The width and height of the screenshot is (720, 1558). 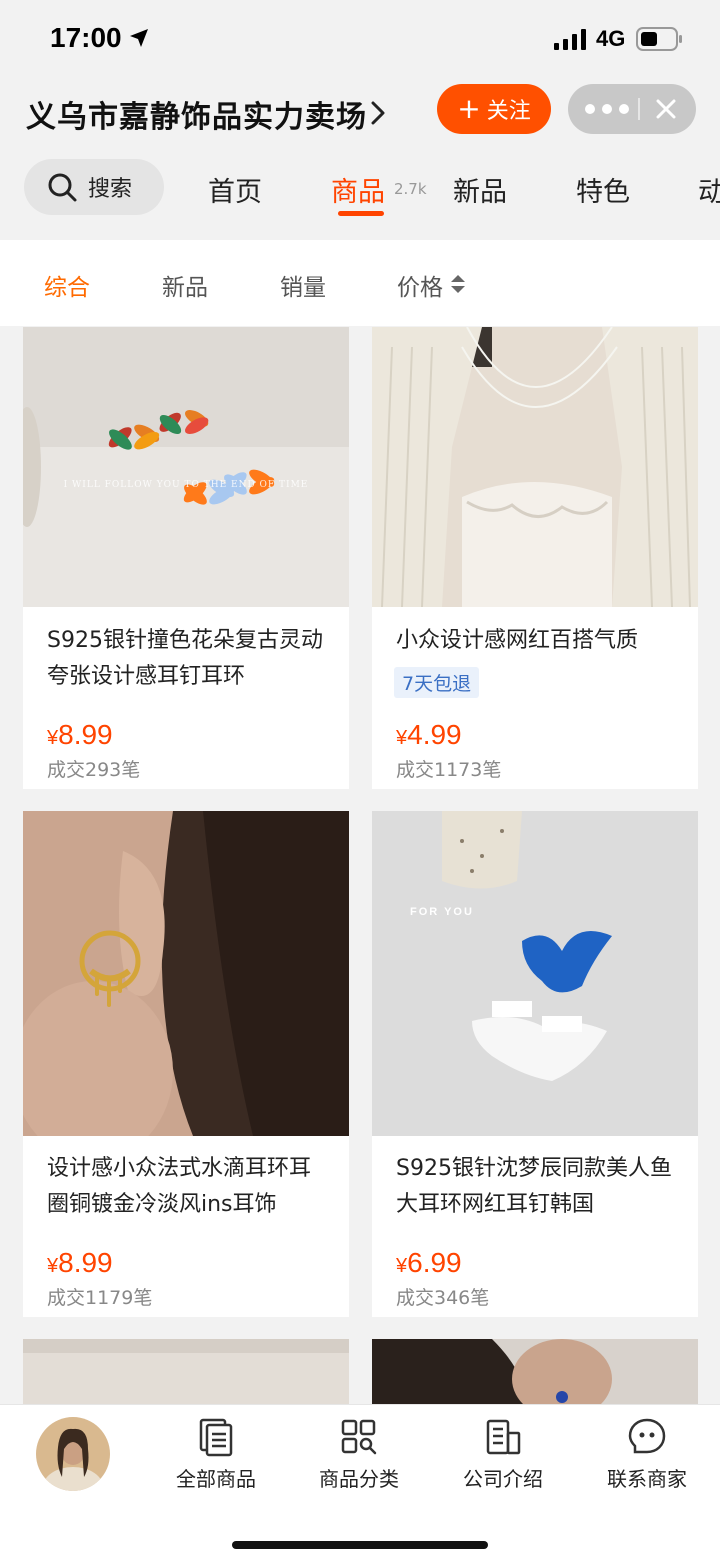 What do you see at coordinates (303, 285) in the screenshot?
I see `sort-sales: 销量` at bounding box center [303, 285].